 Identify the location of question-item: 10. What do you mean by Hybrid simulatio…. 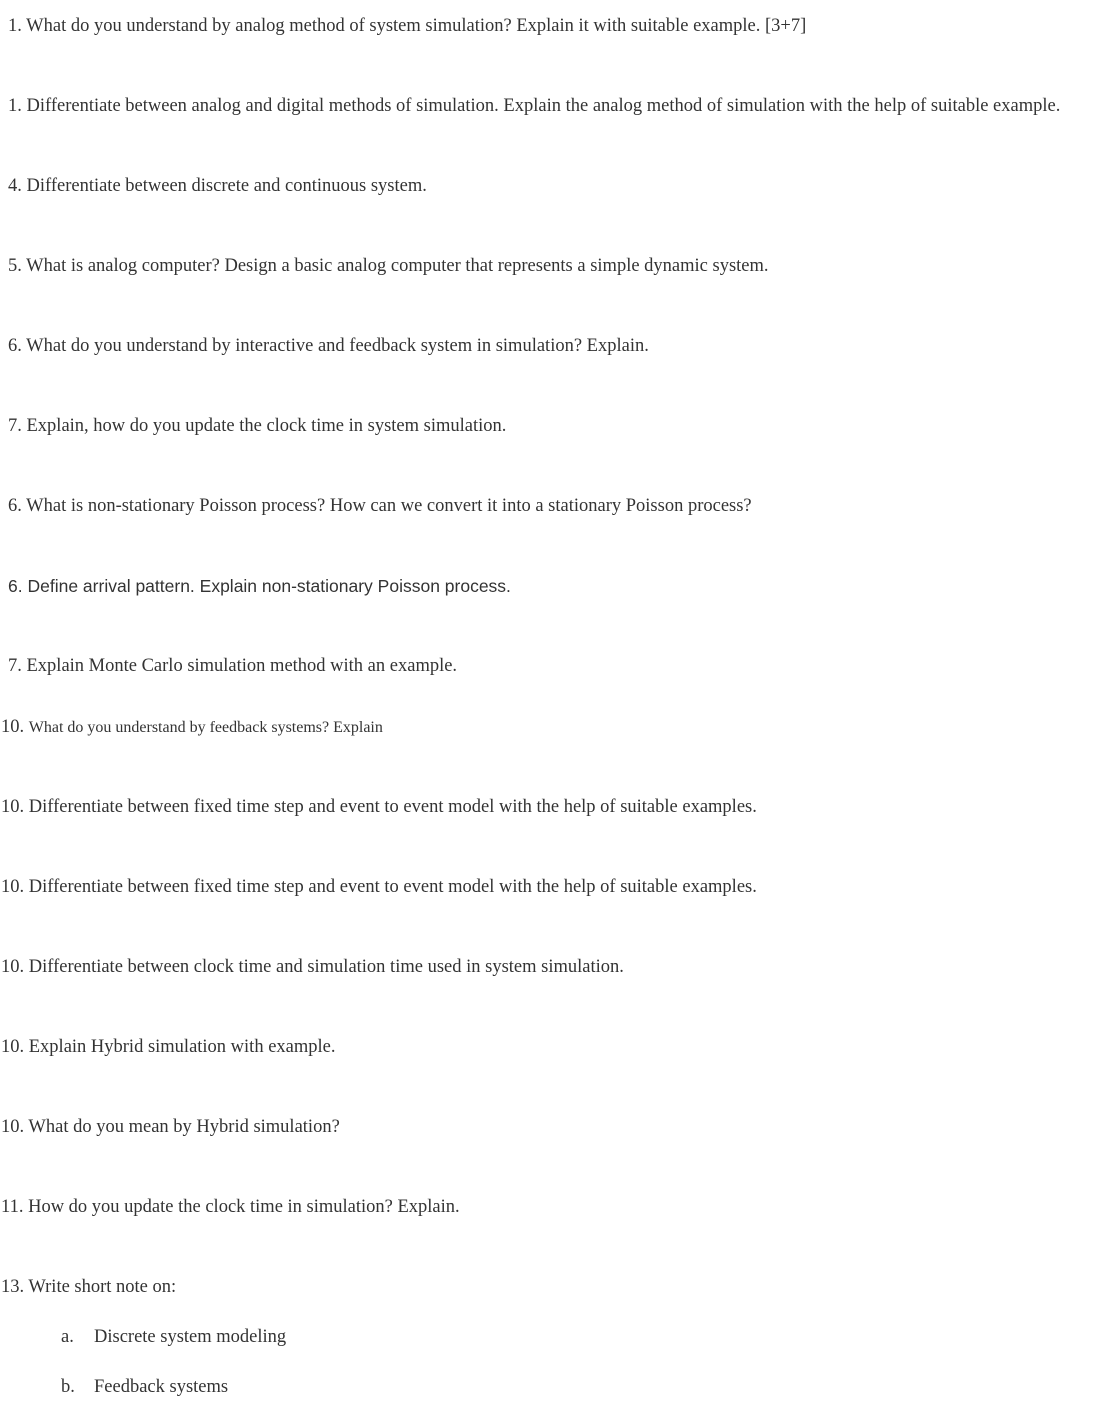
(170, 1127).